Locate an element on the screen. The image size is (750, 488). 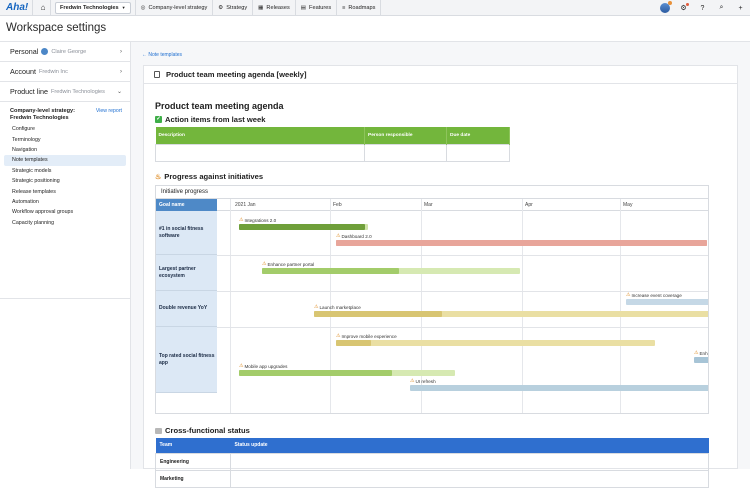
col-description: Description is located at coordinates (260, 135).